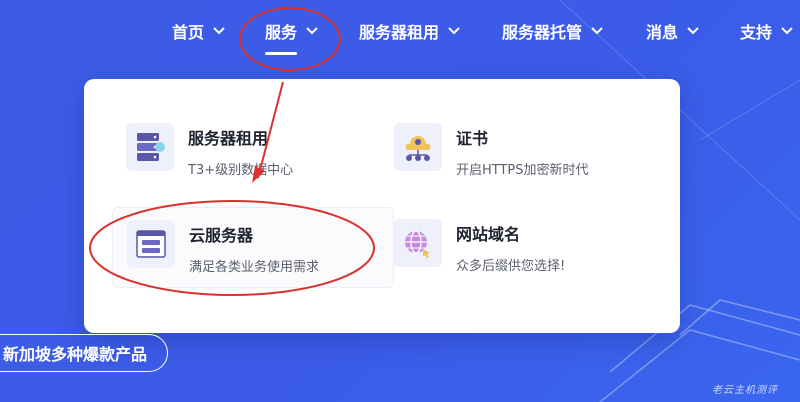  I want to click on nav-item-services: 服务, so click(292, 37).